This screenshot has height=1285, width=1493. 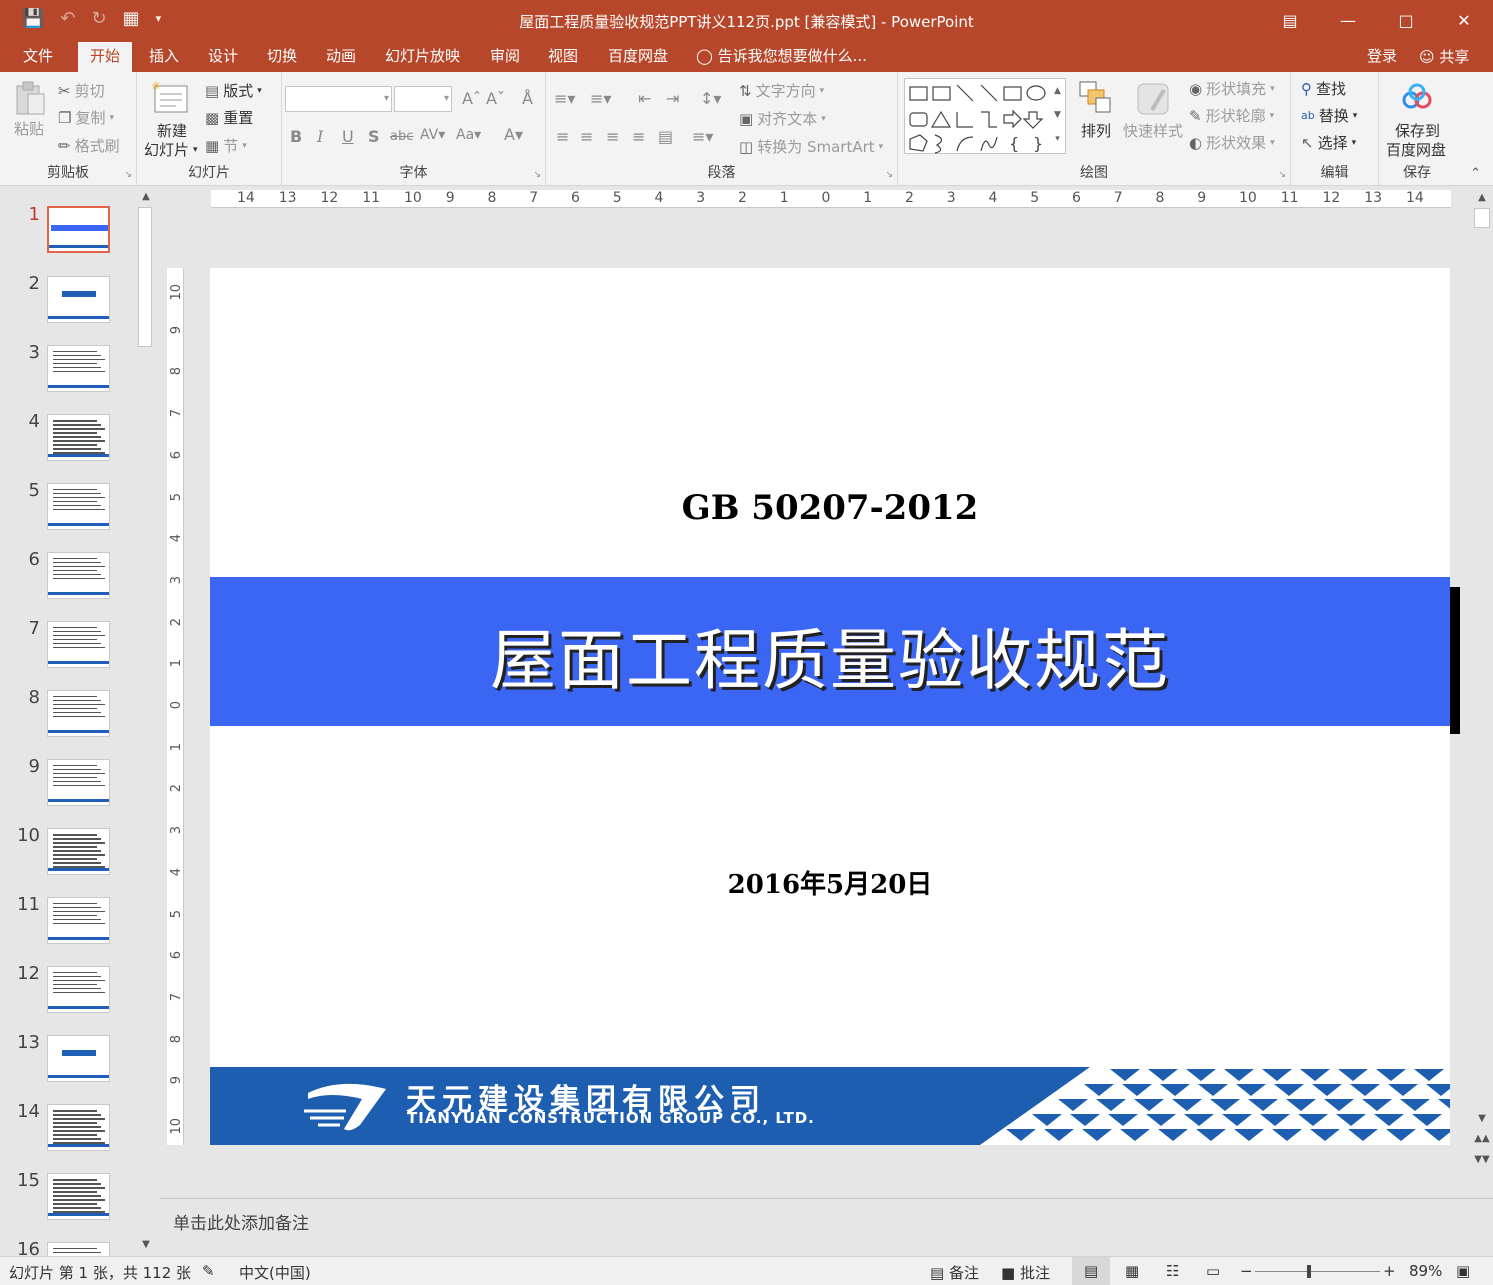 What do you see at coordinates (1482, 693) in the screenshot?
I see `editor-scrollbar: ▲ ▼ ▲▲ ▼▼` at bounding box center [1482, 693].